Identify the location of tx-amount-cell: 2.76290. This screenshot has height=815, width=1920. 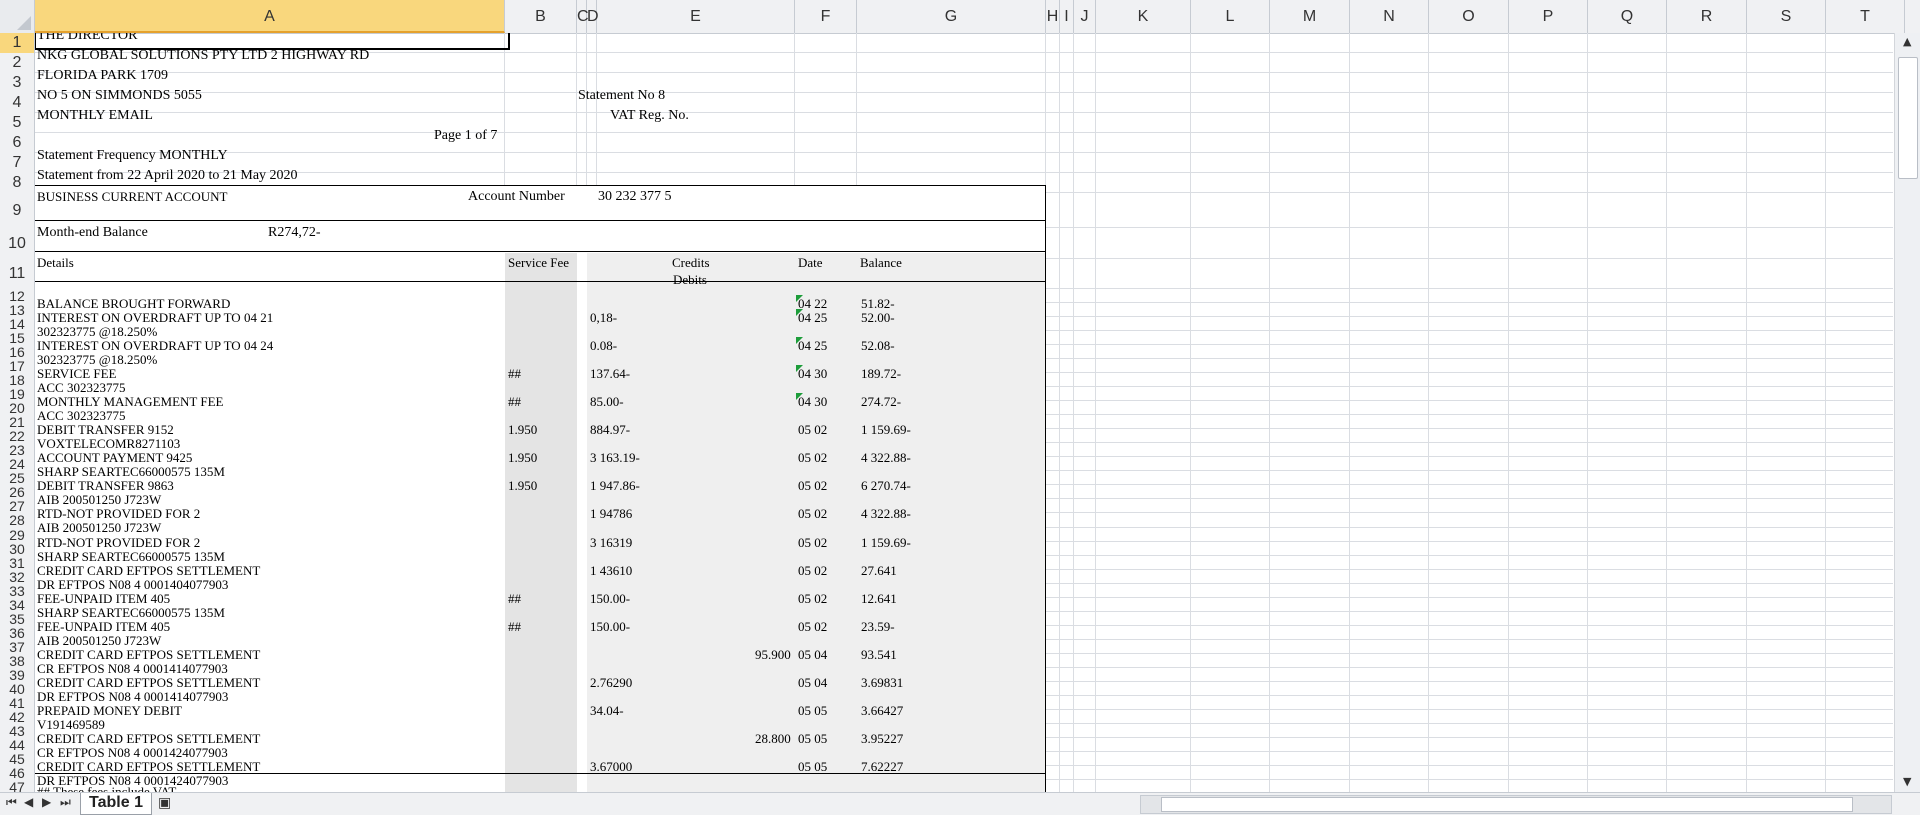
(611, 683).